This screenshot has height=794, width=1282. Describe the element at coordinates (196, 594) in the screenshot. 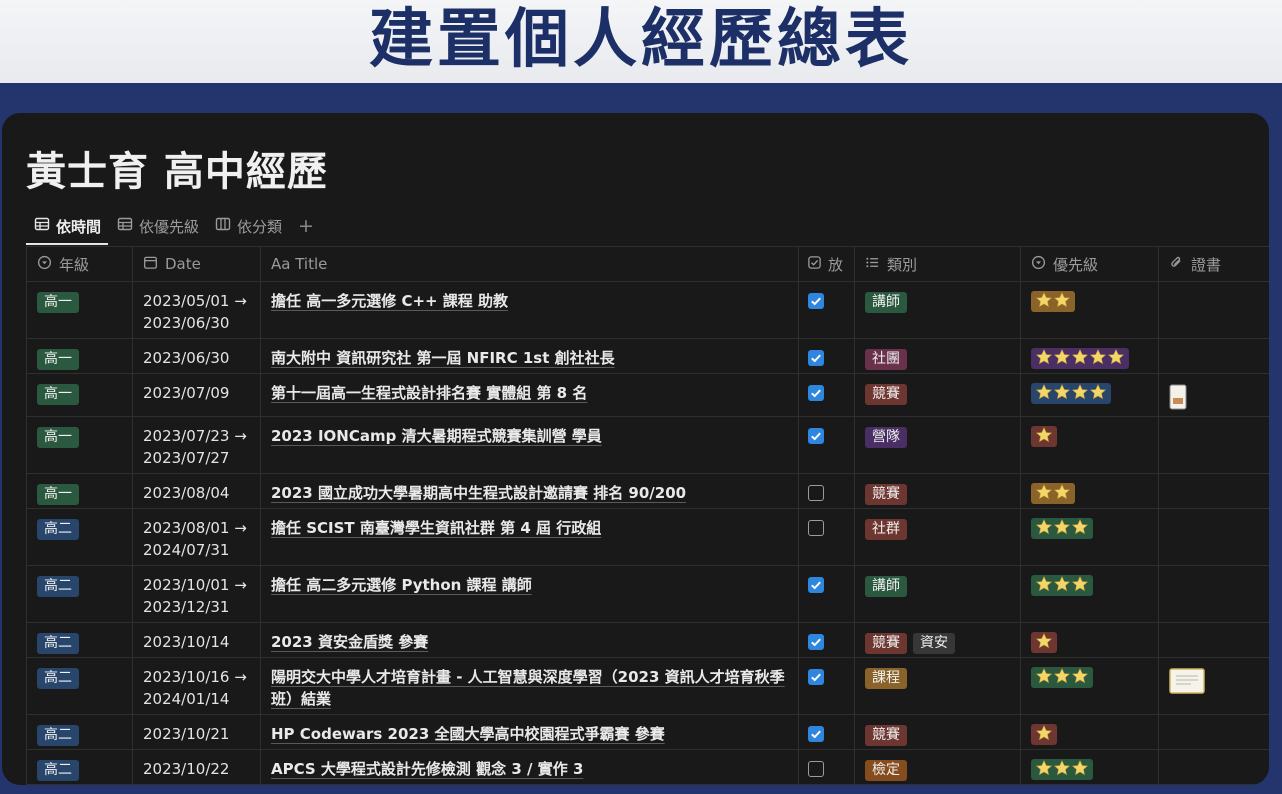

I see `date-cell: 2023/10/01 → 2023/12/31` at that location.